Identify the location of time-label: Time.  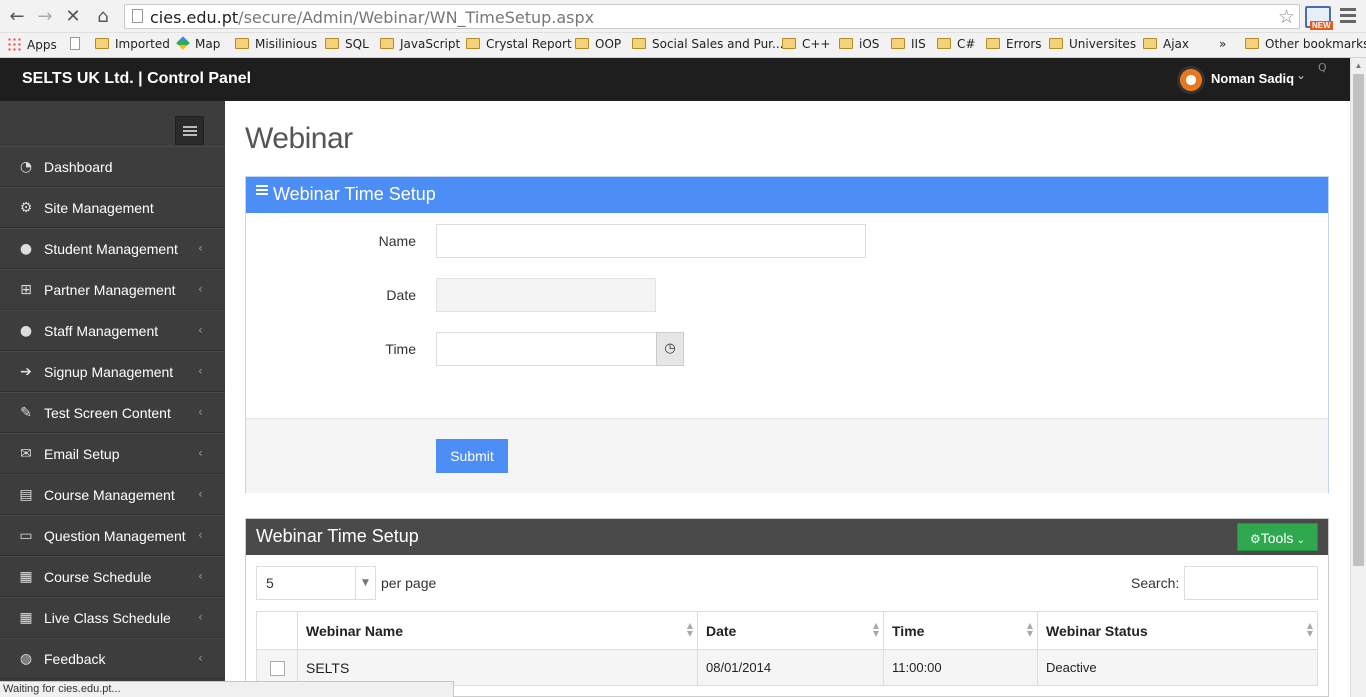
(400, 349).